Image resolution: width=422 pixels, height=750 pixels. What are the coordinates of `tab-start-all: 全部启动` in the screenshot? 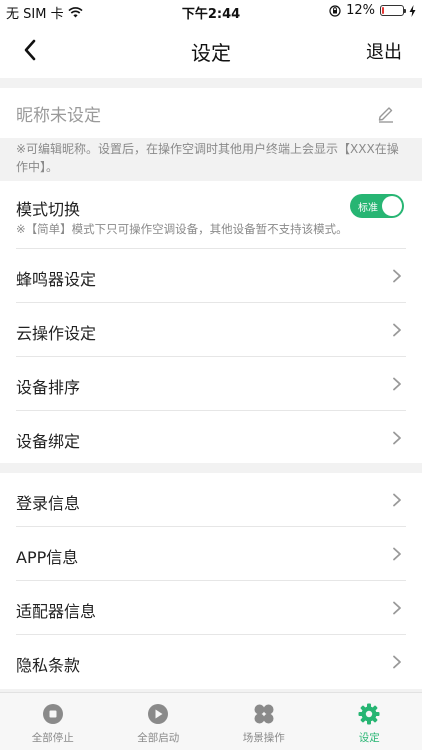 It's located at (159, 721).